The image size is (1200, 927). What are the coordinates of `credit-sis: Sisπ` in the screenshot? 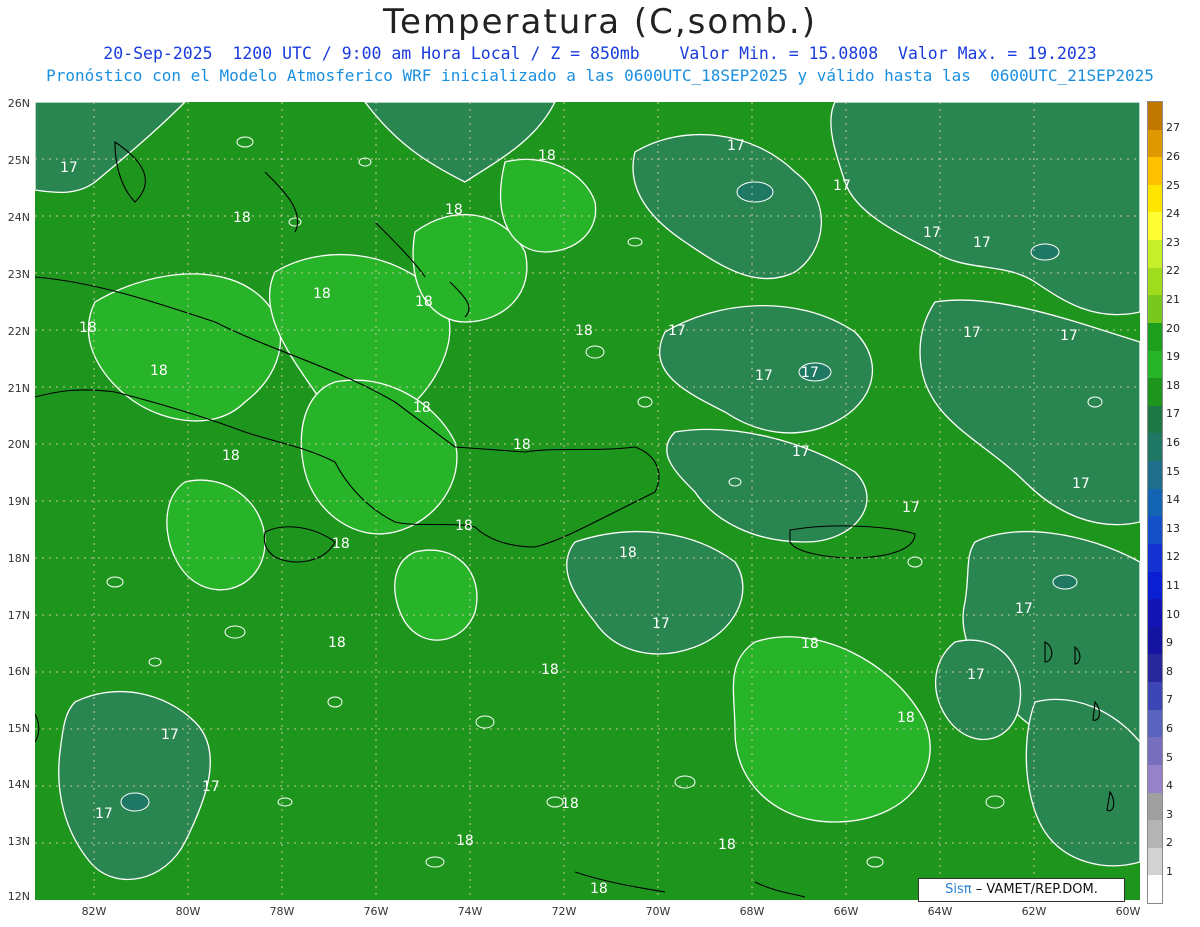 It's located at (958, 889).